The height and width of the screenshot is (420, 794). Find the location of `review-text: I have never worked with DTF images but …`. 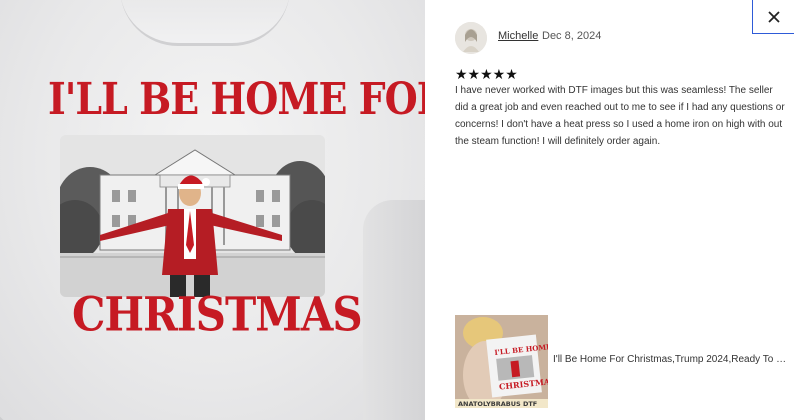

review-text: I have never worked with DTF images but … is located at coordinates (620, 116).